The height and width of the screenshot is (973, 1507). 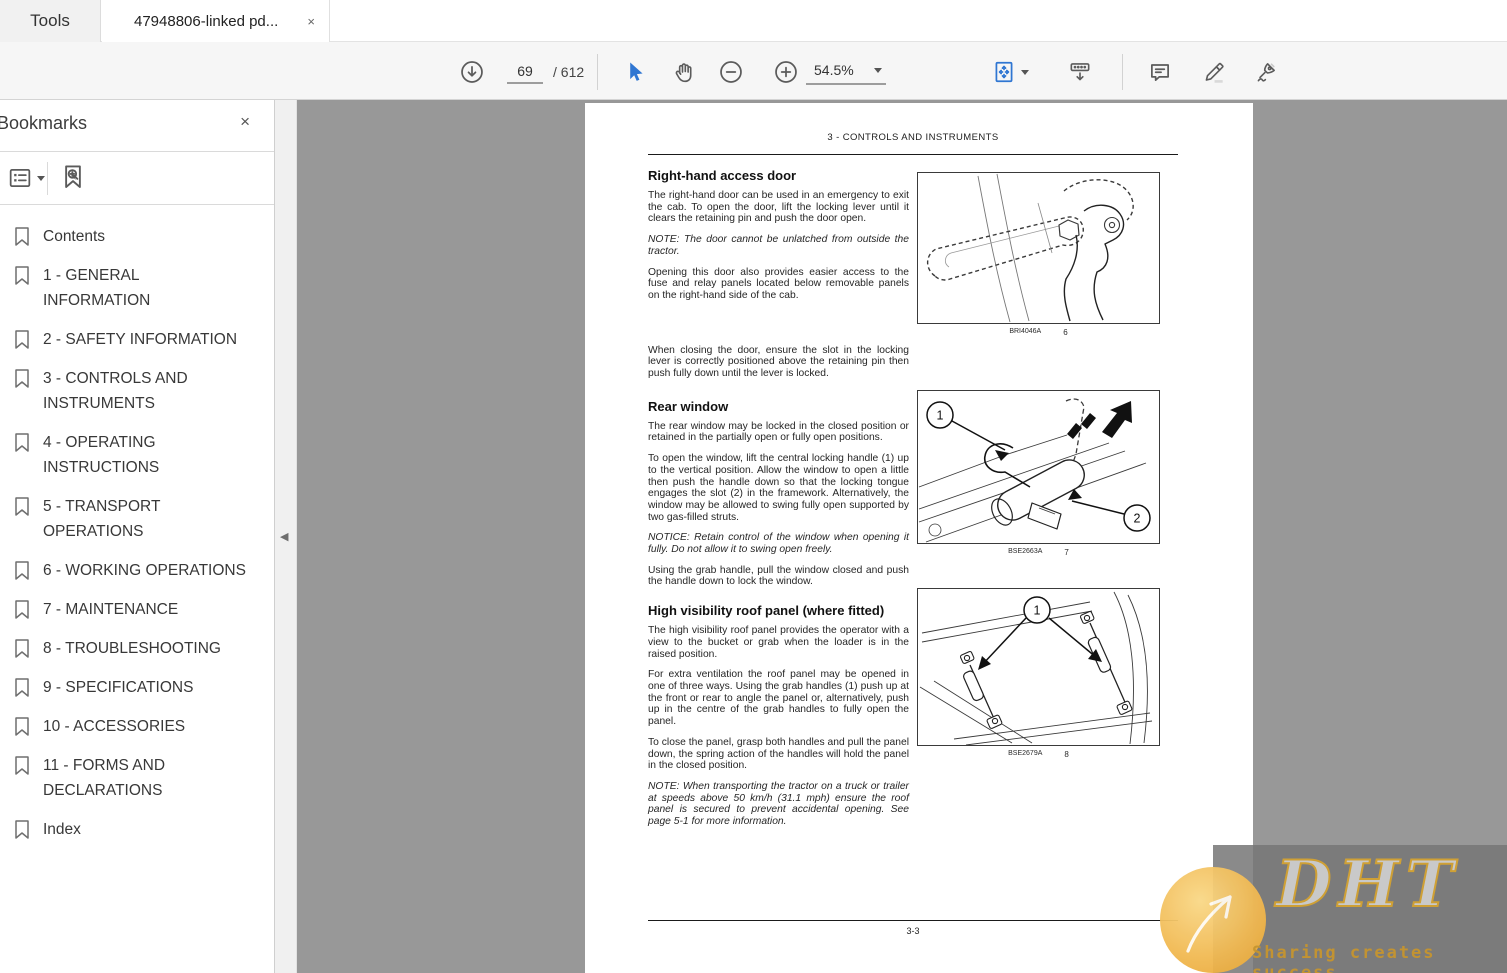 I want to click on bookmark-item-label: 6 - WORKING OPERATIONS, so click(x=144, y=570).